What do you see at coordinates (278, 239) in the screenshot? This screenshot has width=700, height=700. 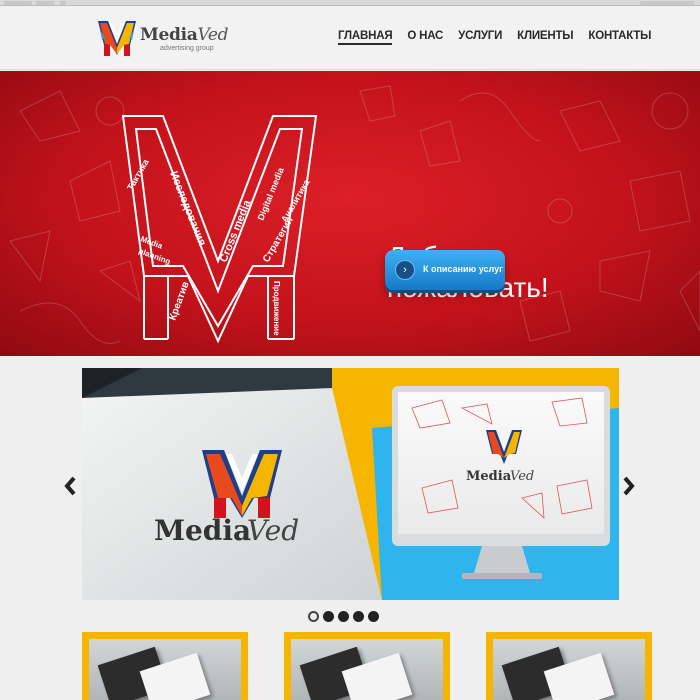 I see `hero-logo-word-strategy: Стратегия` at bounding box center [278, 239].